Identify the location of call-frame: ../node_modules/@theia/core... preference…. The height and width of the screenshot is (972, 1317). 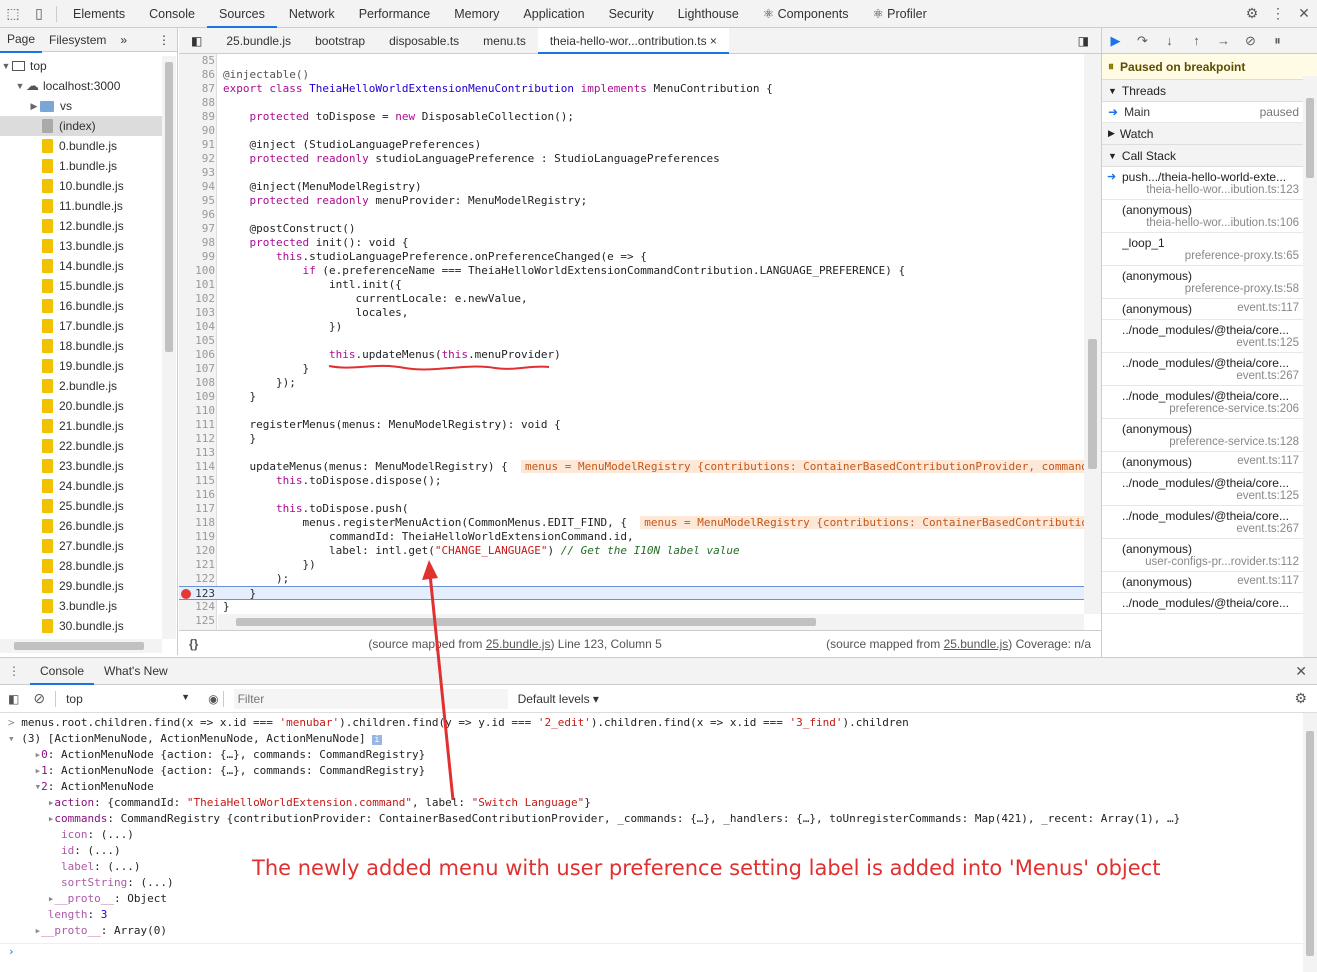
(1209, 402).